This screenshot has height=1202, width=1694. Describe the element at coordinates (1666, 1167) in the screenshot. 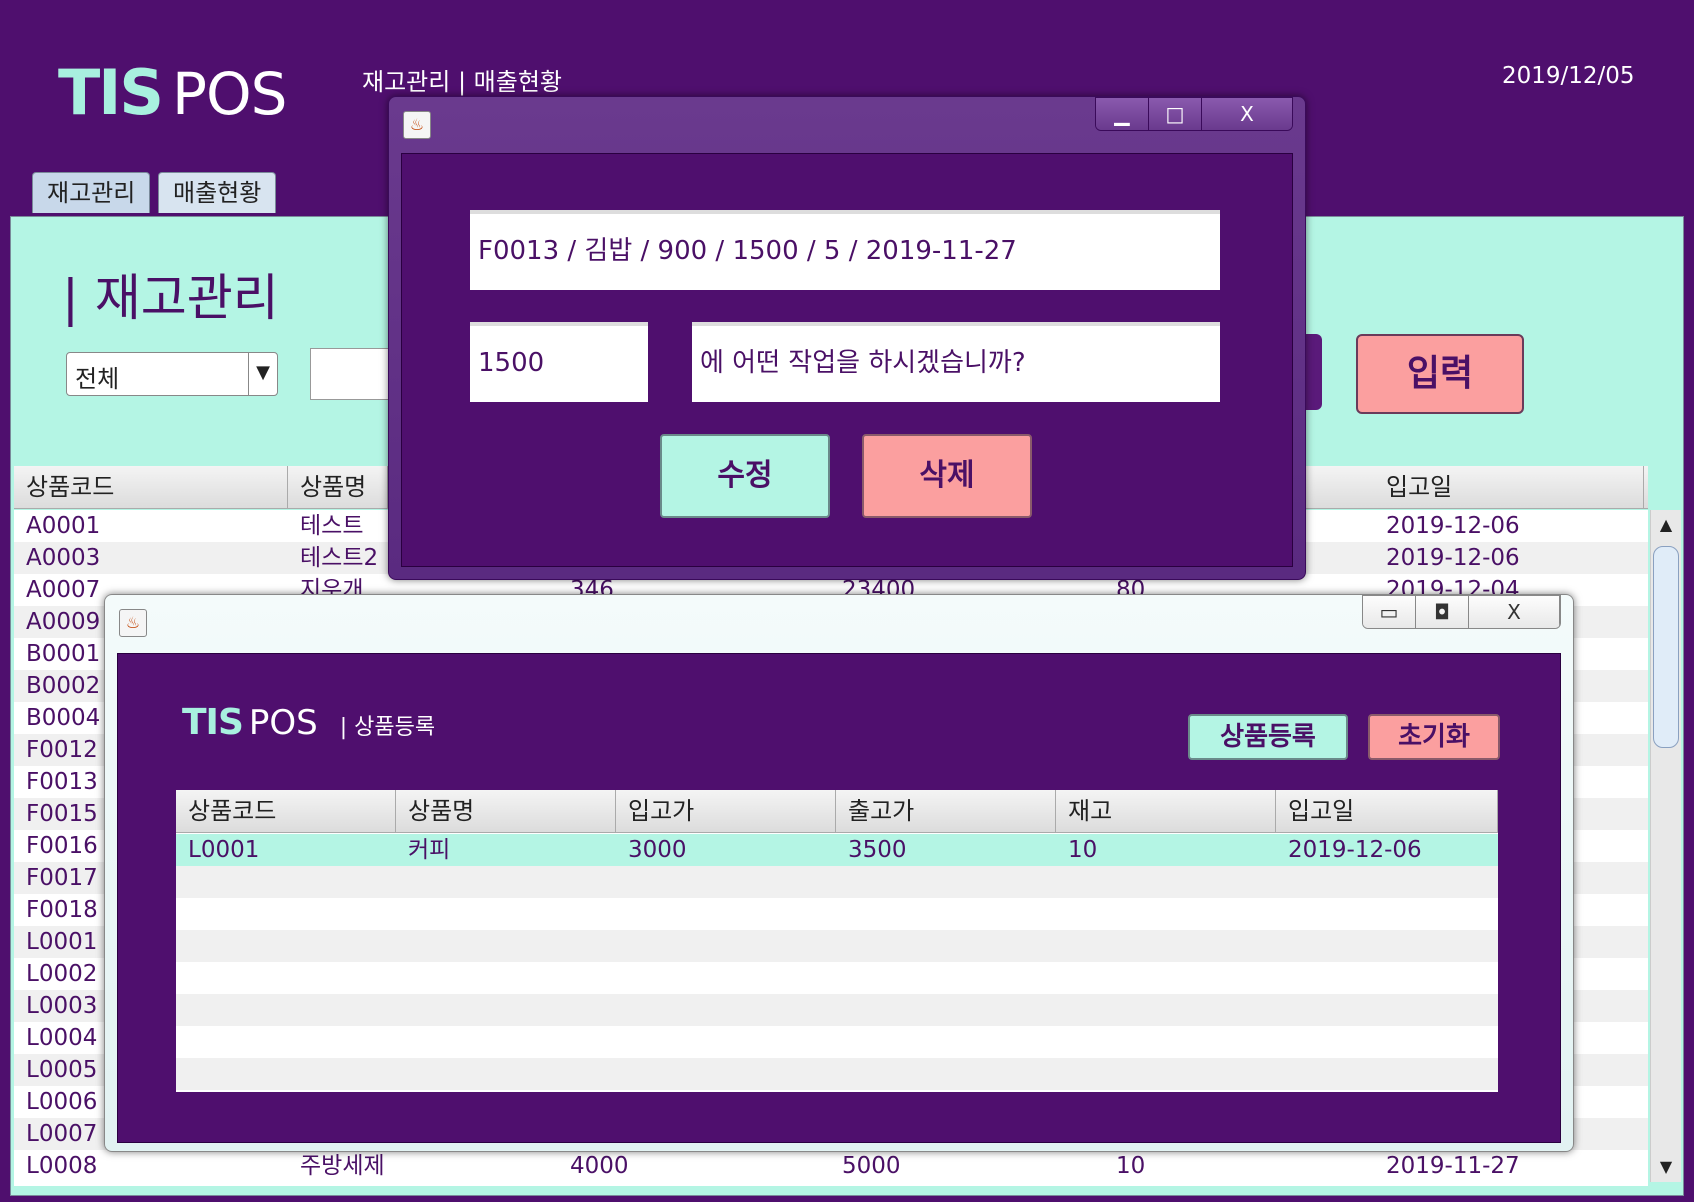

I see `scroll-down-arrow-icon: ▼` at that location.